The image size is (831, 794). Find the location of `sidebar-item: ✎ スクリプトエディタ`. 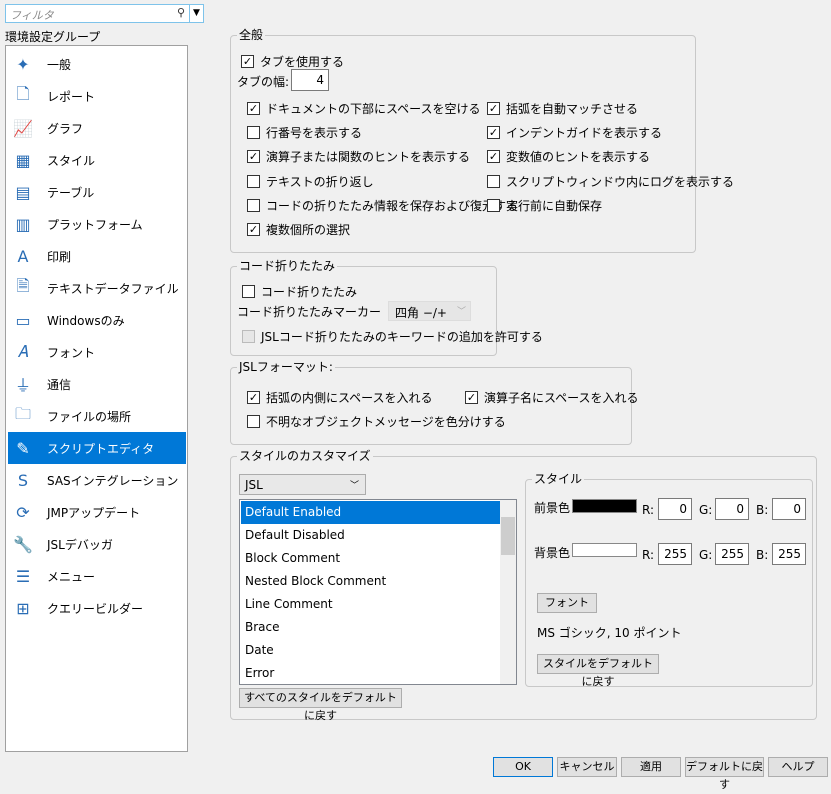

sidebar-item: ✎ スクリプトエディタ is located at coordinates (97, 448).